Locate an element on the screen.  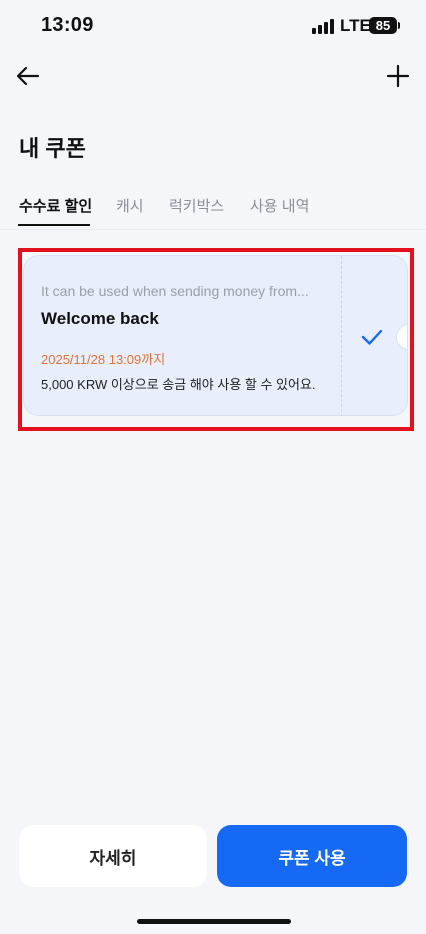
use-coupon-button: 쿠폰 사용 is located at coordinates (312, 856).